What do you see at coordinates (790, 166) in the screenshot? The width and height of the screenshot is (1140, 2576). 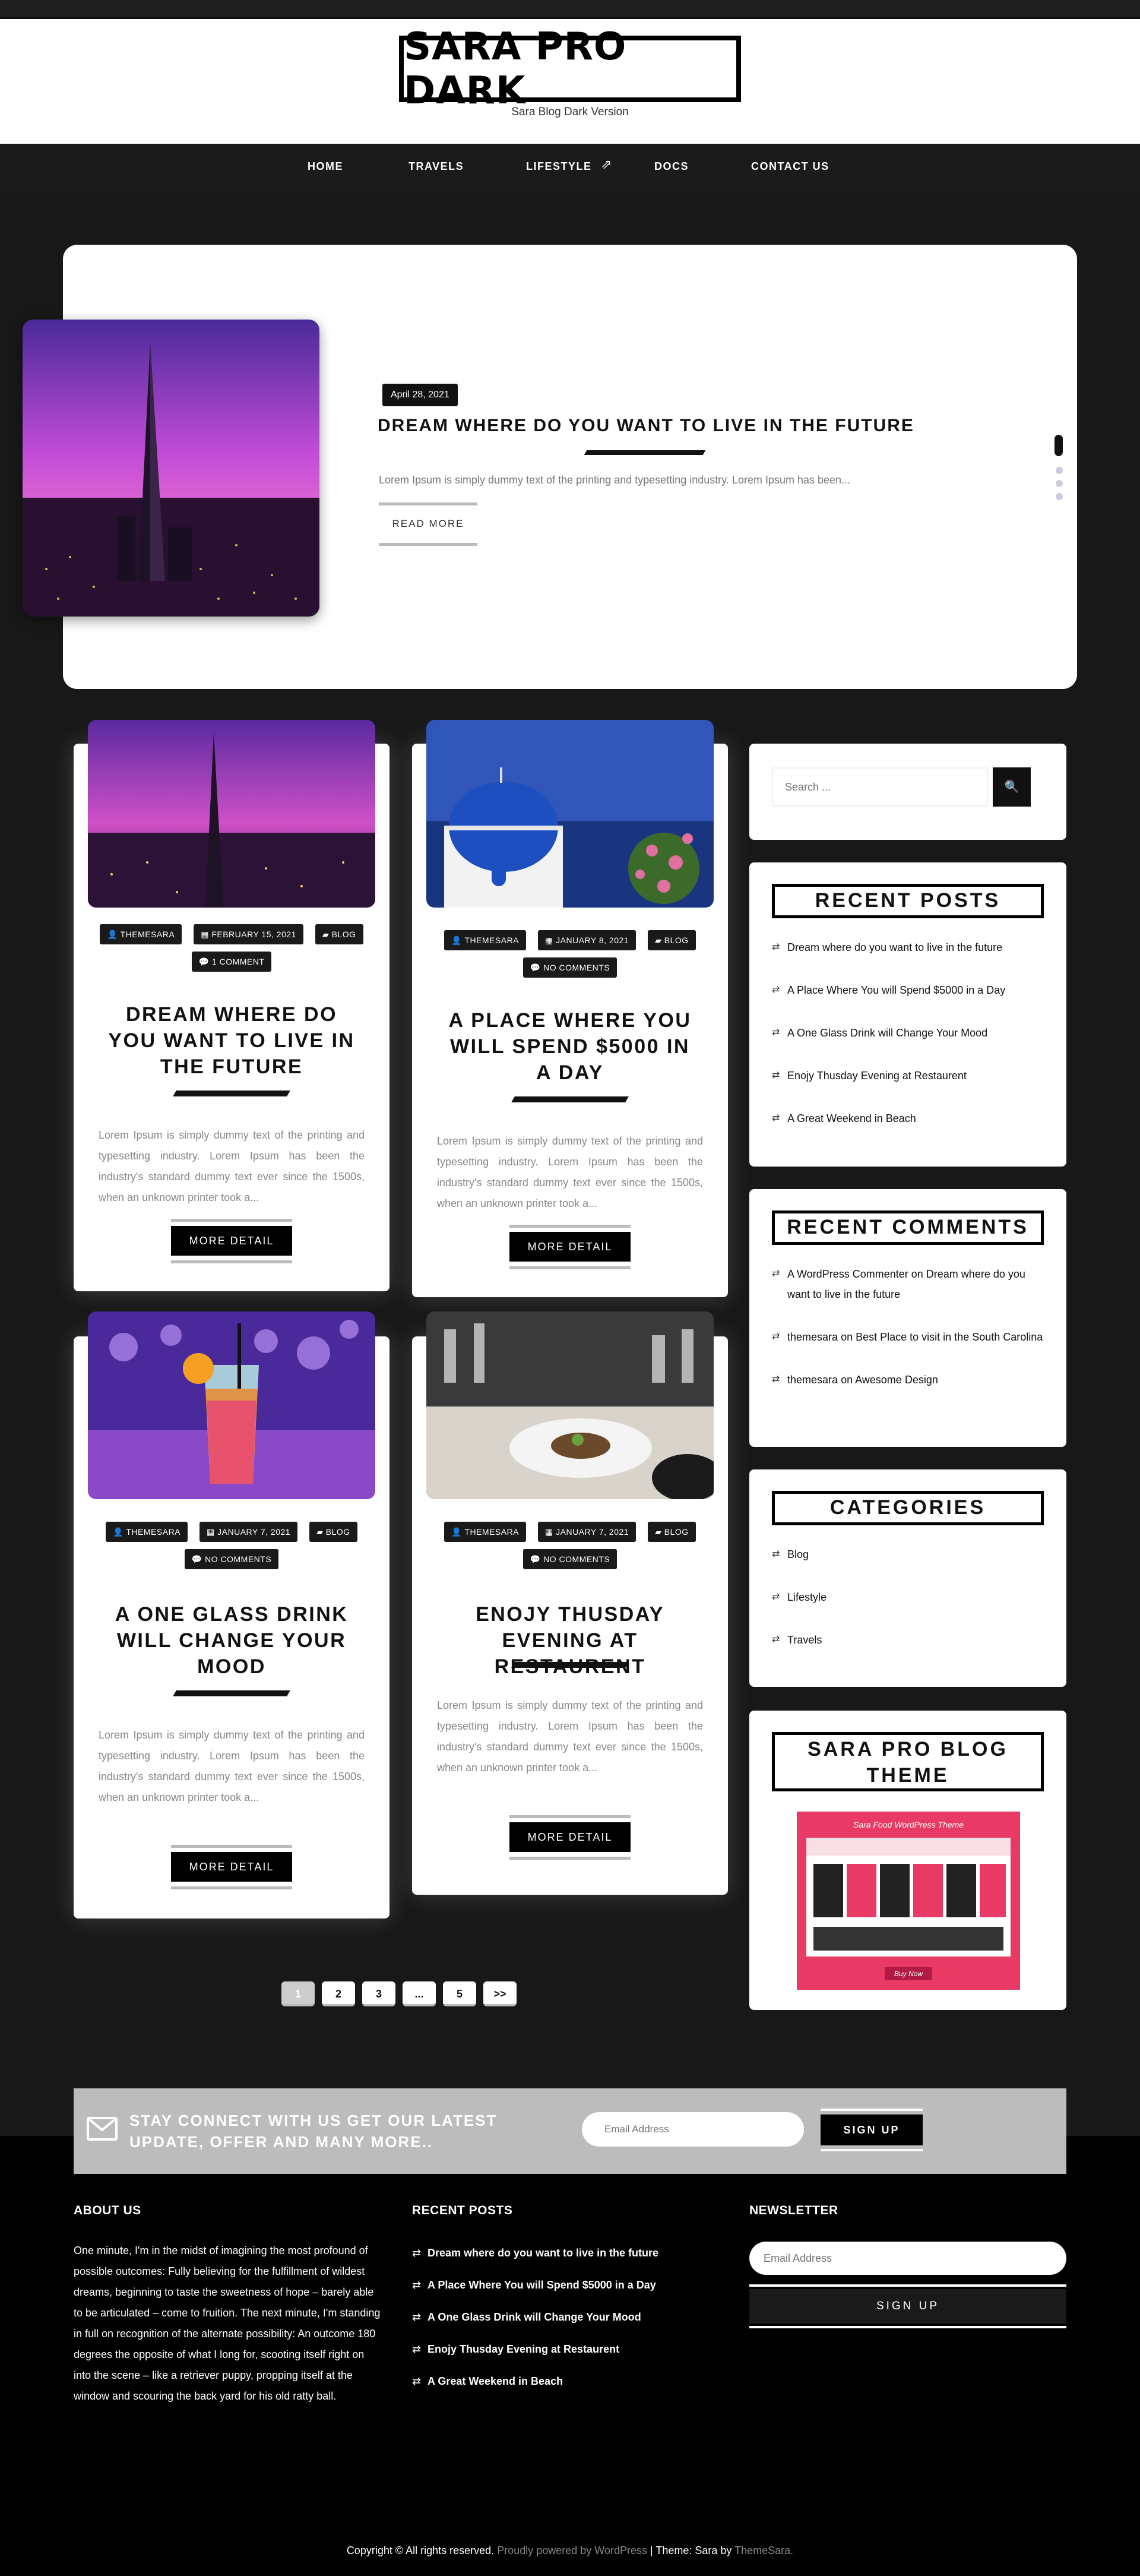 I see `nav-contact-us: CONTACT US` at bounding box center [790, 166].